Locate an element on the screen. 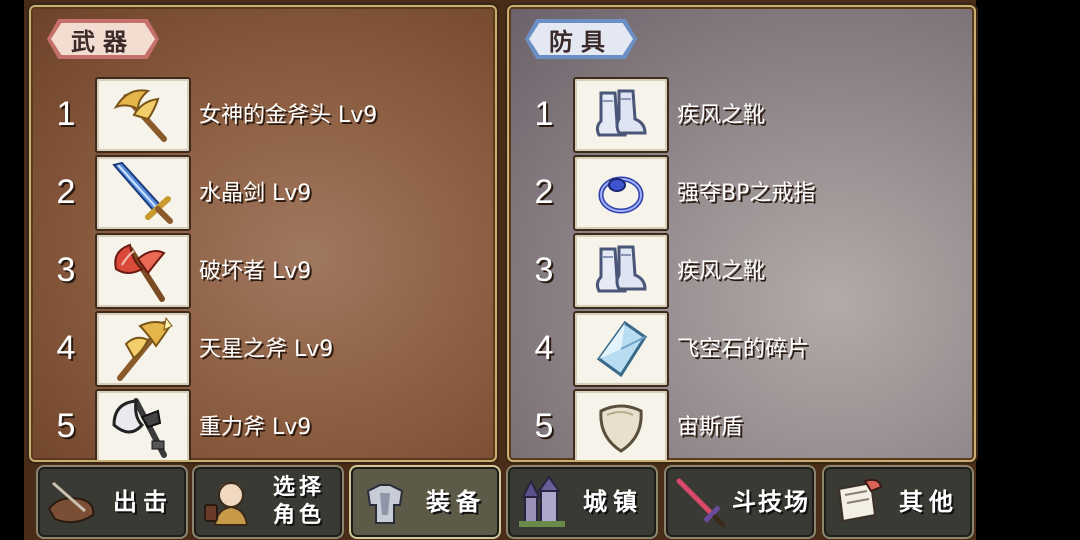 This screenshot has height=540, width=1080. weapon-name: 重力斧 Lv9 is located at coordinates (255, 427).